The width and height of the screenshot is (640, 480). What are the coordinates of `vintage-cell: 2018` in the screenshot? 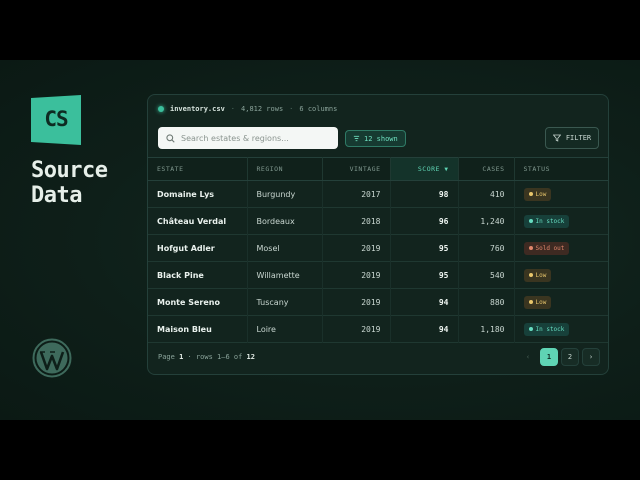 It's located at (356, 221).